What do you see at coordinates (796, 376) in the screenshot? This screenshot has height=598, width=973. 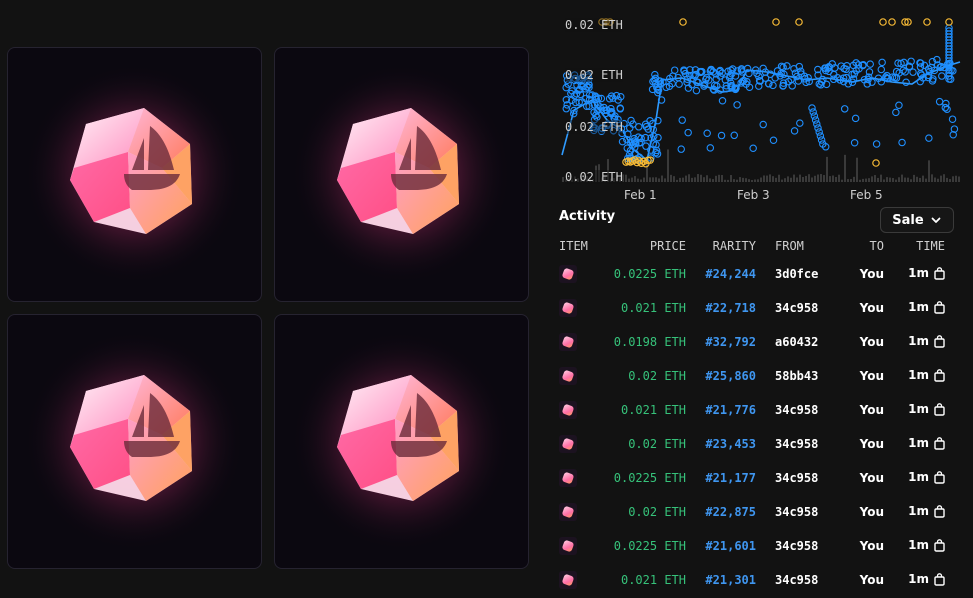 I see `from-address: 58bb43` at bounding box center [796, 376].